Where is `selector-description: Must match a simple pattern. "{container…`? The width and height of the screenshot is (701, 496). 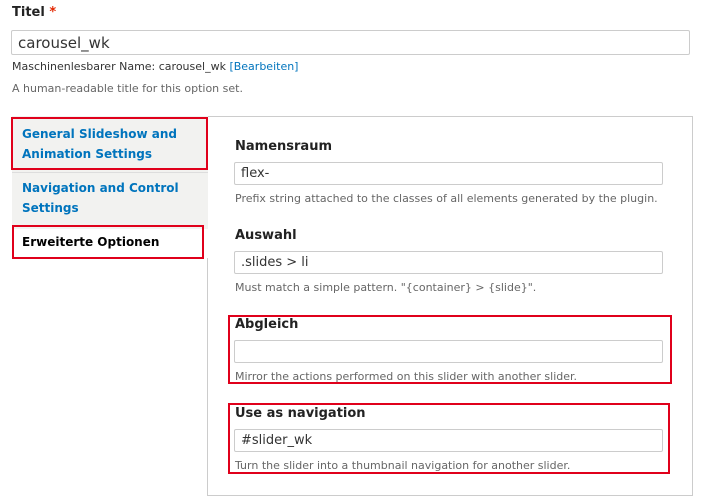 selector-description: Must match a simple pattern. "{container… is located at coordinates (386, 287).